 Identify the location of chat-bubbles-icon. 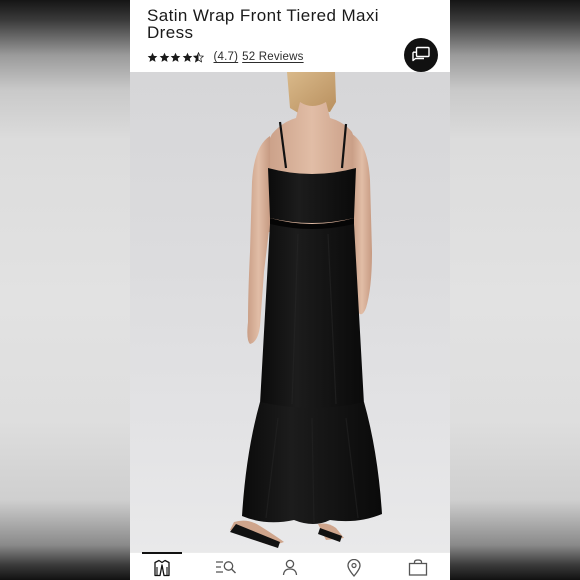
(421, 54).